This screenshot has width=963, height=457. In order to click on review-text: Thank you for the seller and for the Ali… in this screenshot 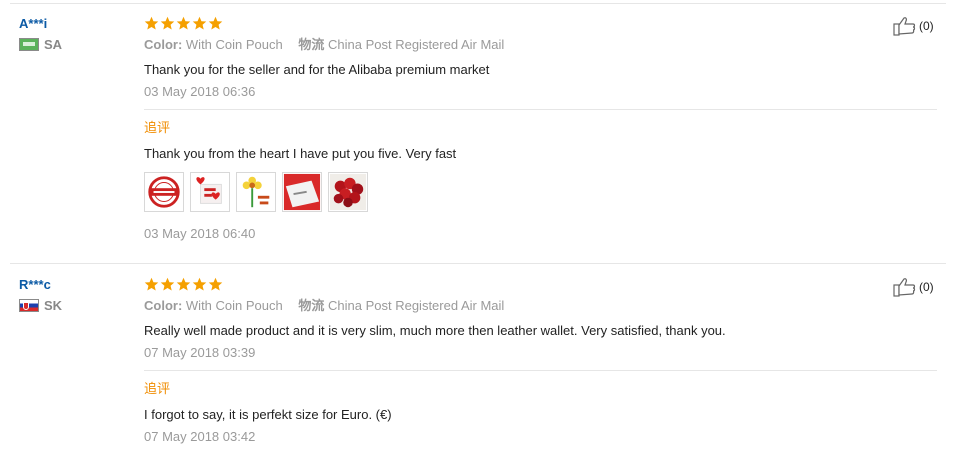, I will do `click(317, 69)`.